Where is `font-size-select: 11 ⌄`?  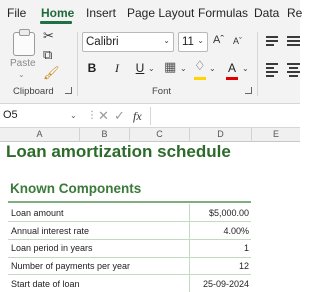
font-size-select: 11 ⌄ is located at coordinates (193, 42).